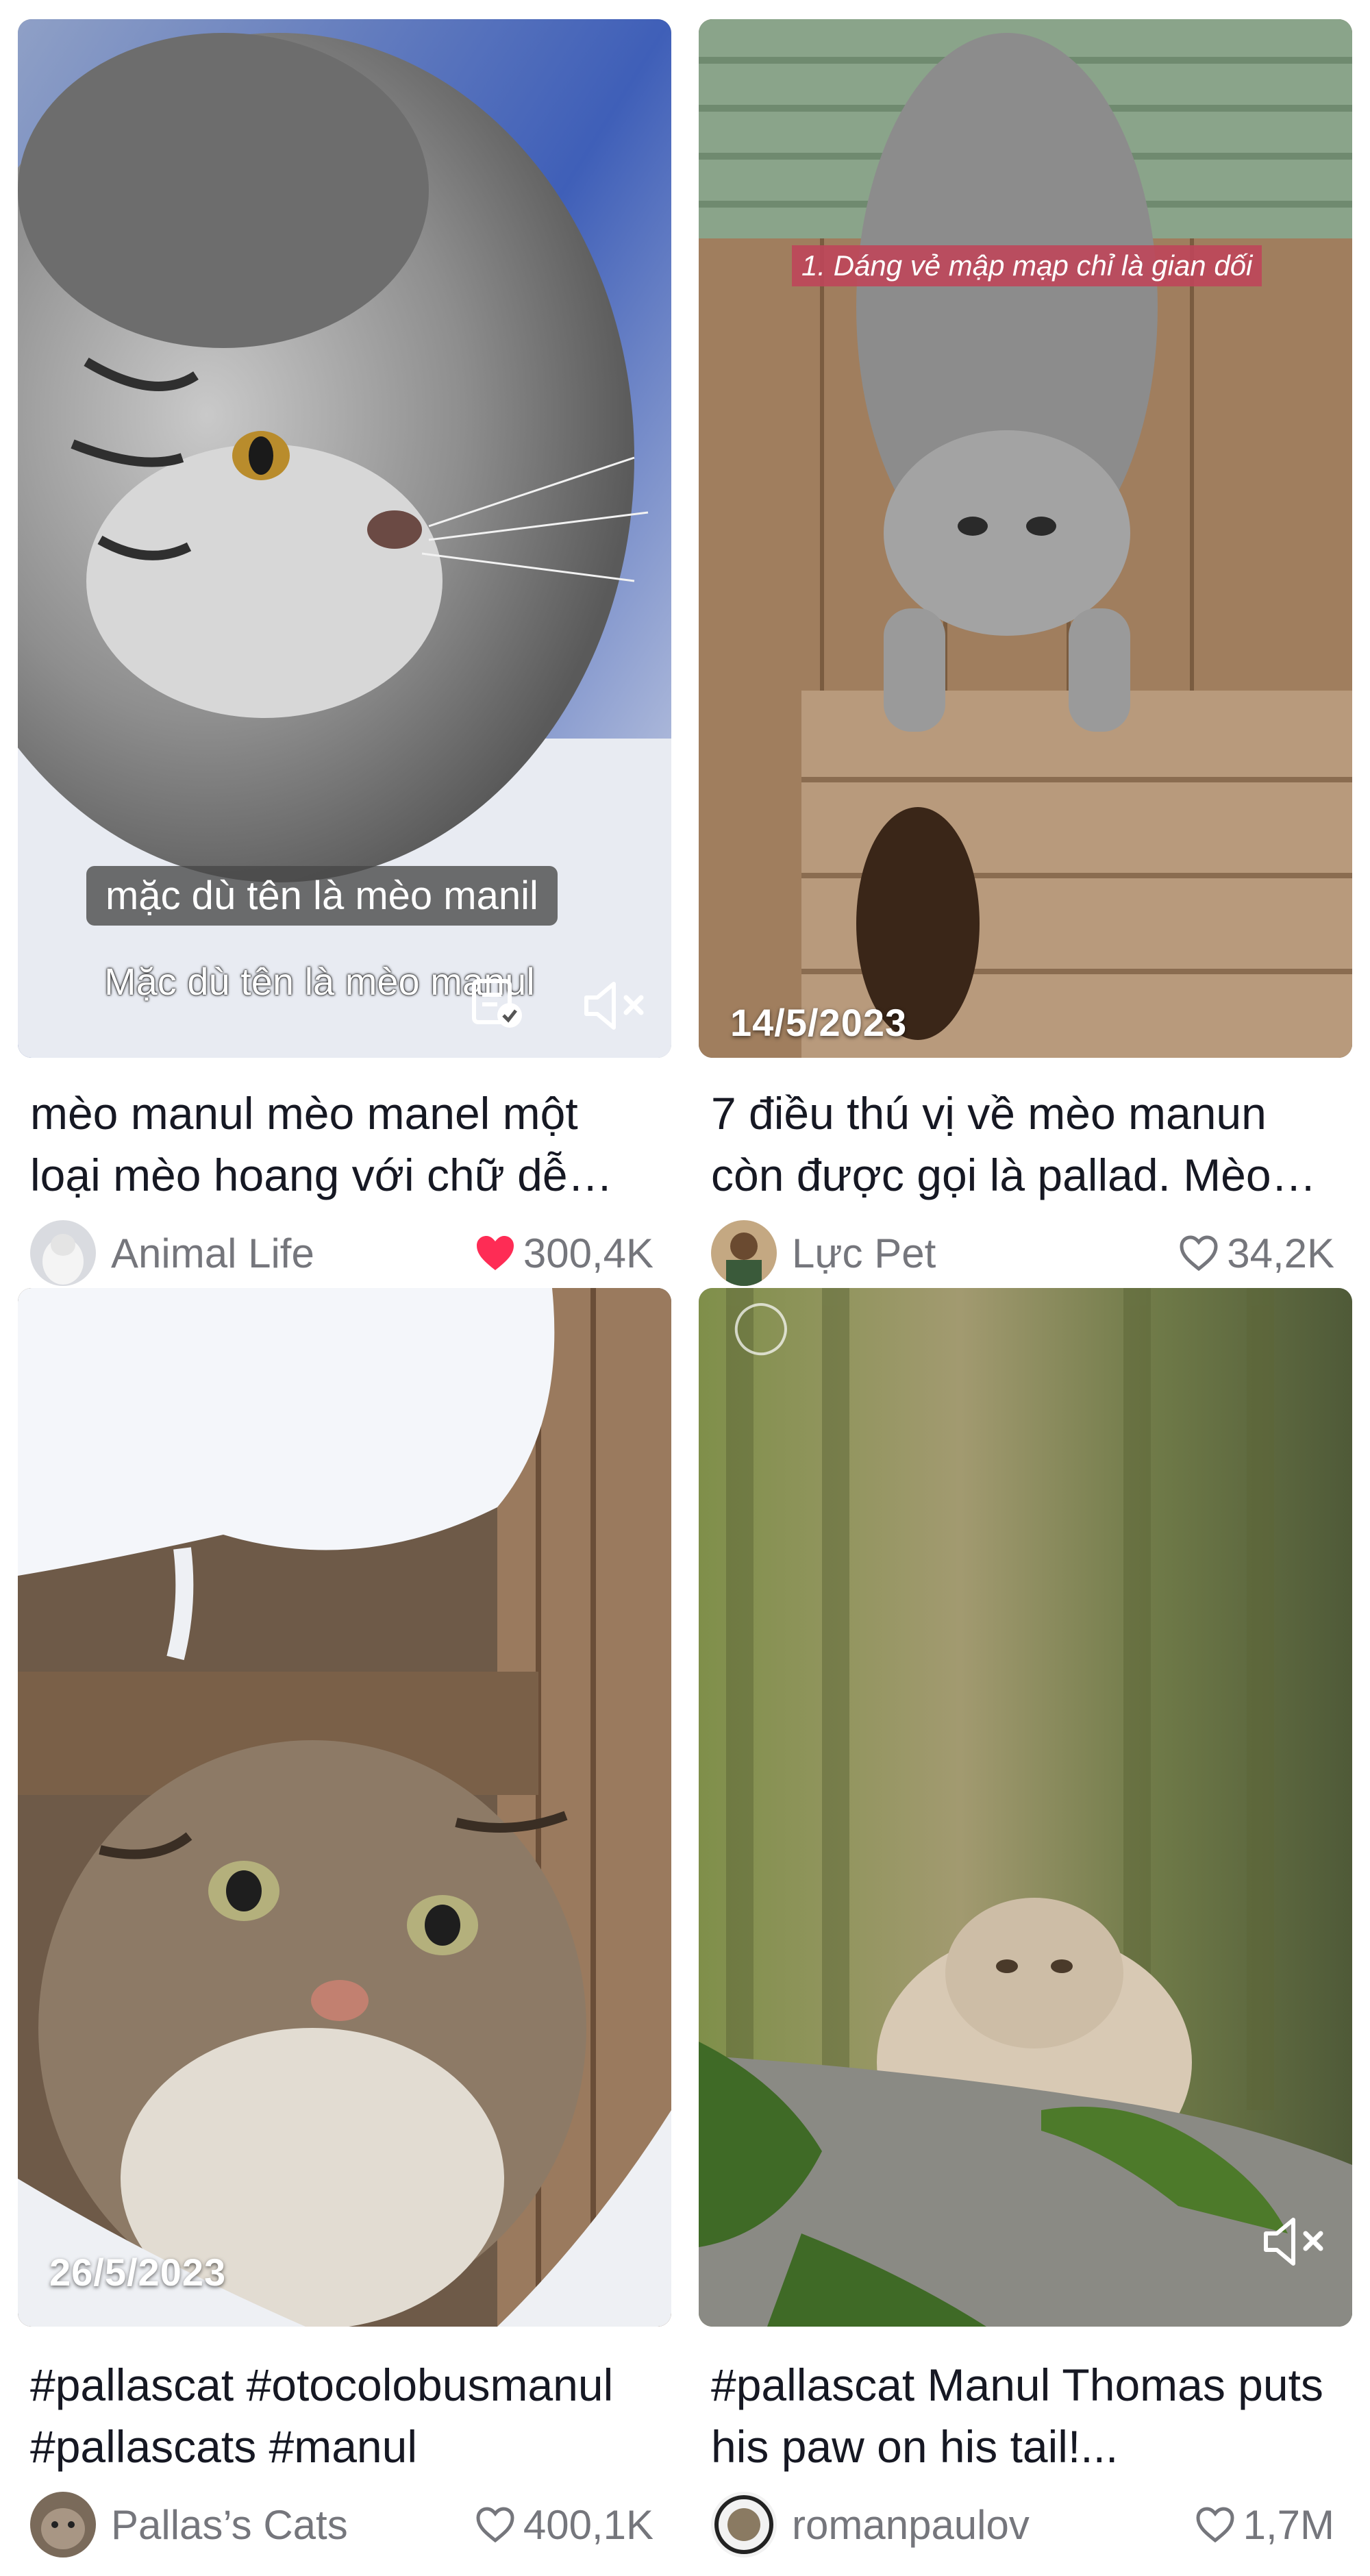  What do you see at coordinates (230, 2525) in the screenshot?
I see `author-name: Pallas’s Cats` at bounding box center [230, 2525].